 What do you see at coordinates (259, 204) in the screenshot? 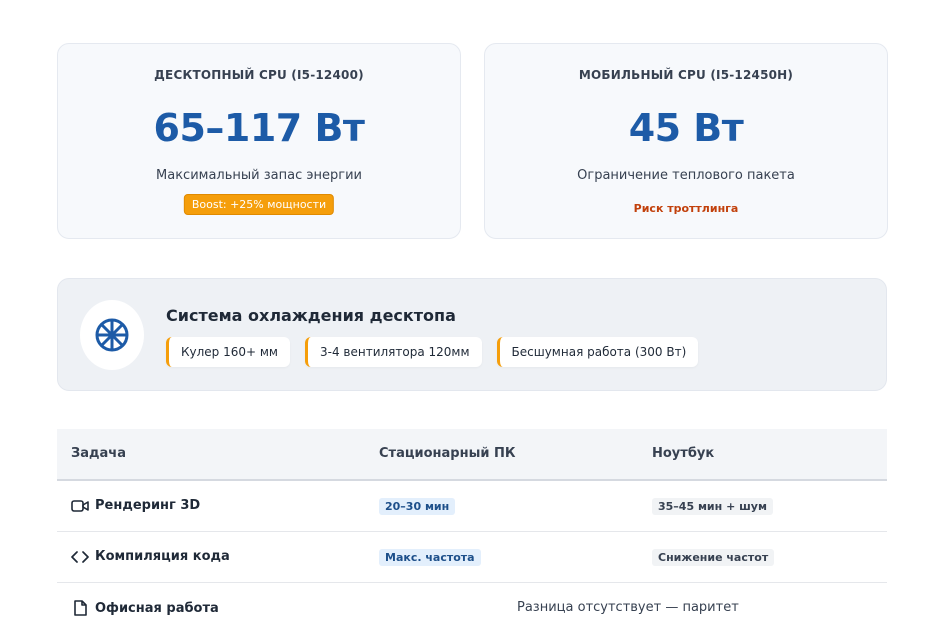
I see `boost-badge: Boost: +25% мощности` at bounding box center [259, 204].